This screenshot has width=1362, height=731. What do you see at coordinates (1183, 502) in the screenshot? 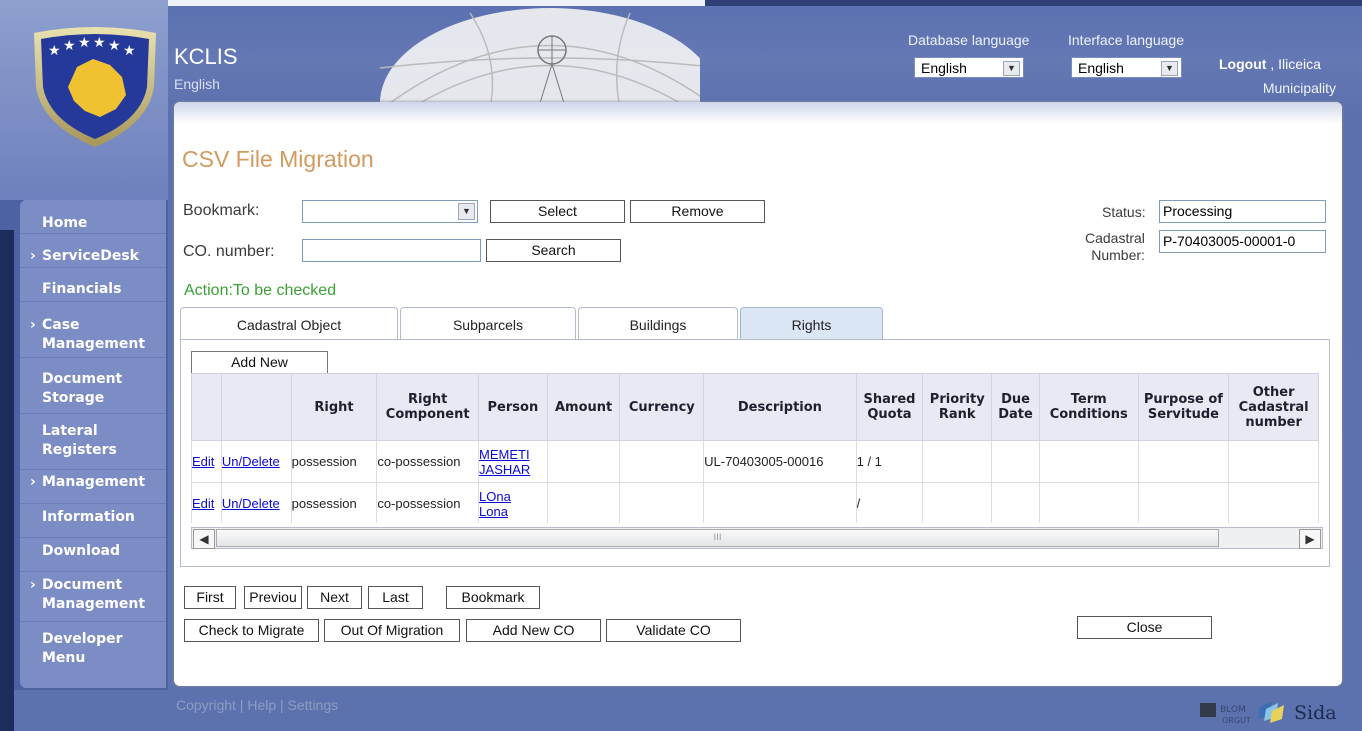
I see `purpose-cell` at bounding box center [1183, 502].